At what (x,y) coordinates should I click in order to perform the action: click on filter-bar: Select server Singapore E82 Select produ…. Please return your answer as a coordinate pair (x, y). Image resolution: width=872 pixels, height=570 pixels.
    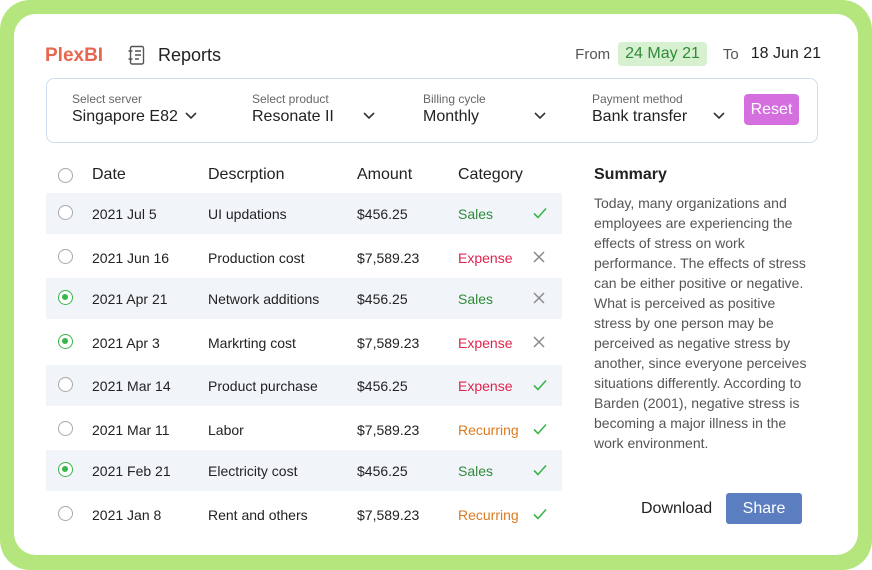
    Looking at the image, I should click on (432, 110).